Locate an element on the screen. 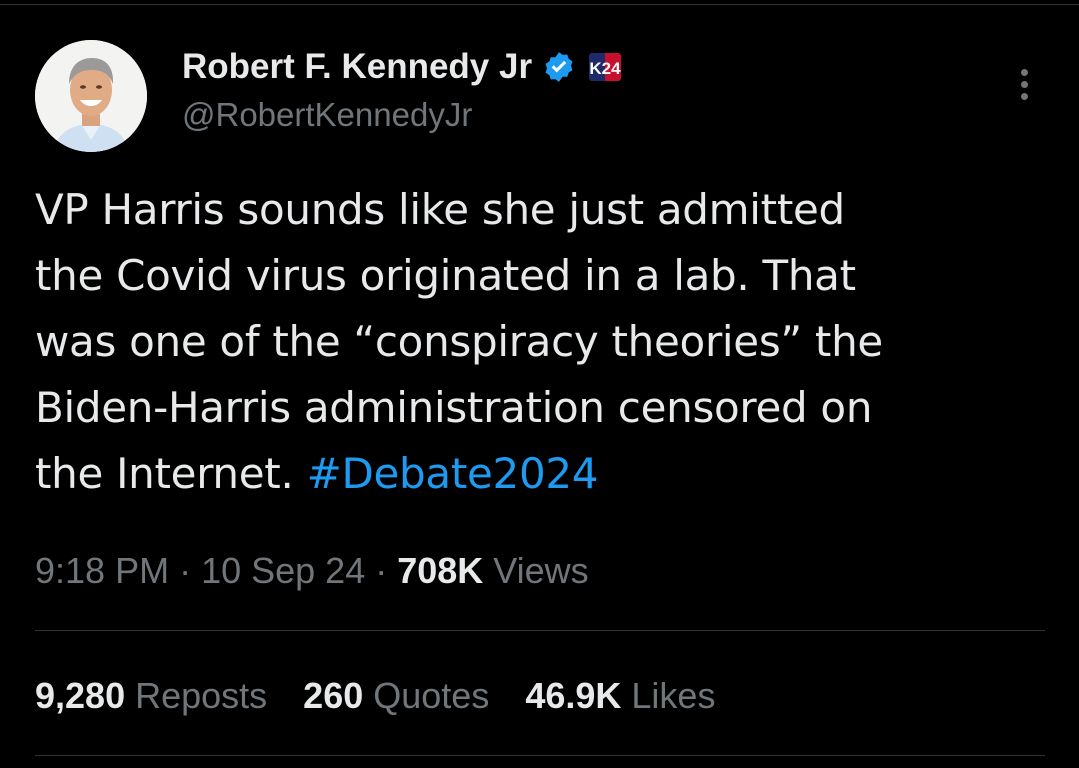  stats-top-divider is located at coordinates (540, 630).